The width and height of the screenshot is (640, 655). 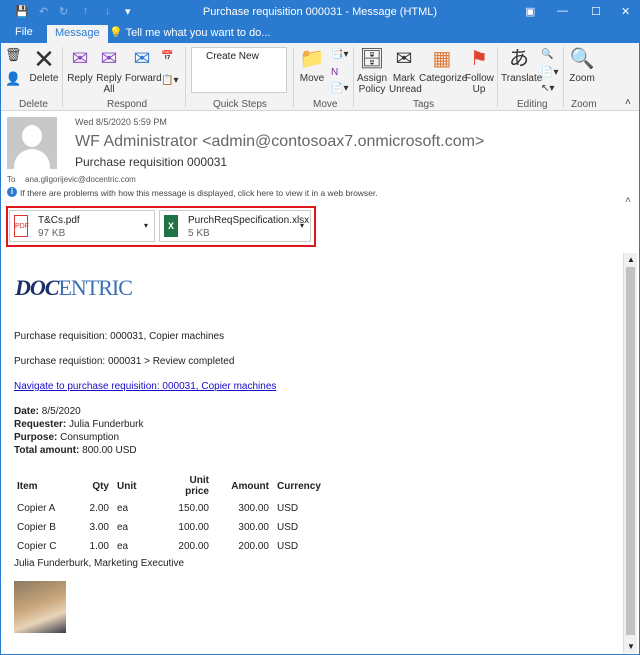 I want to click on purpose-value: Consumption, so click(x=90, y=437).